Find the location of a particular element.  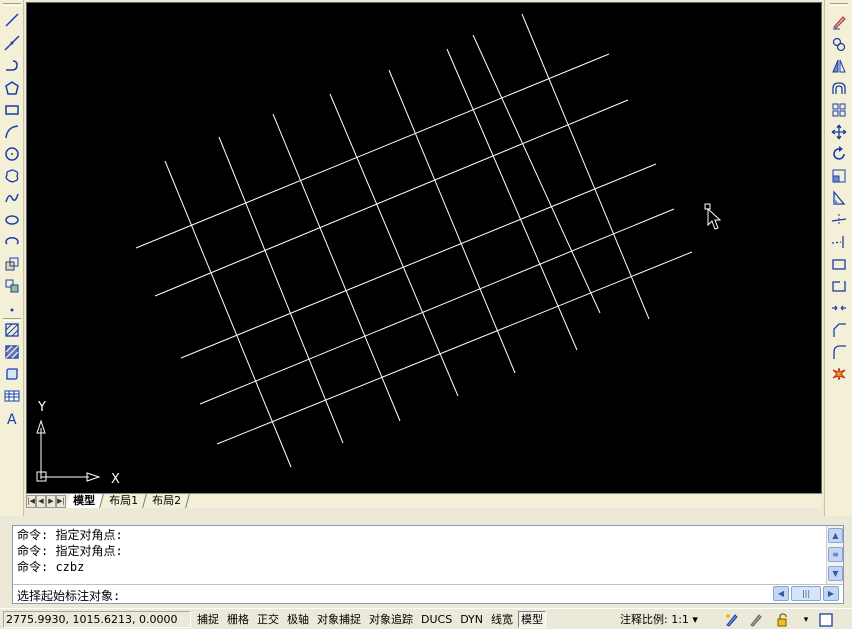

command-prompt: 选择起始标注对象: is located at coordinates (69, 596).